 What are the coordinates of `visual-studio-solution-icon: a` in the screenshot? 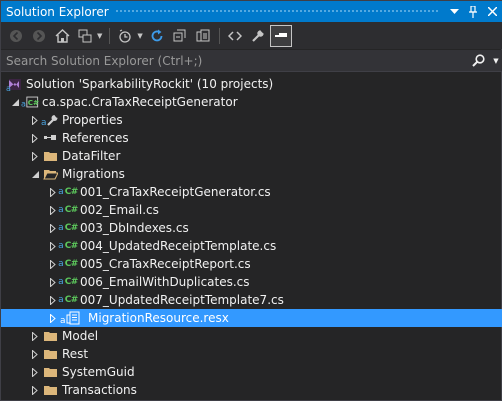 It's located at (14, 84).